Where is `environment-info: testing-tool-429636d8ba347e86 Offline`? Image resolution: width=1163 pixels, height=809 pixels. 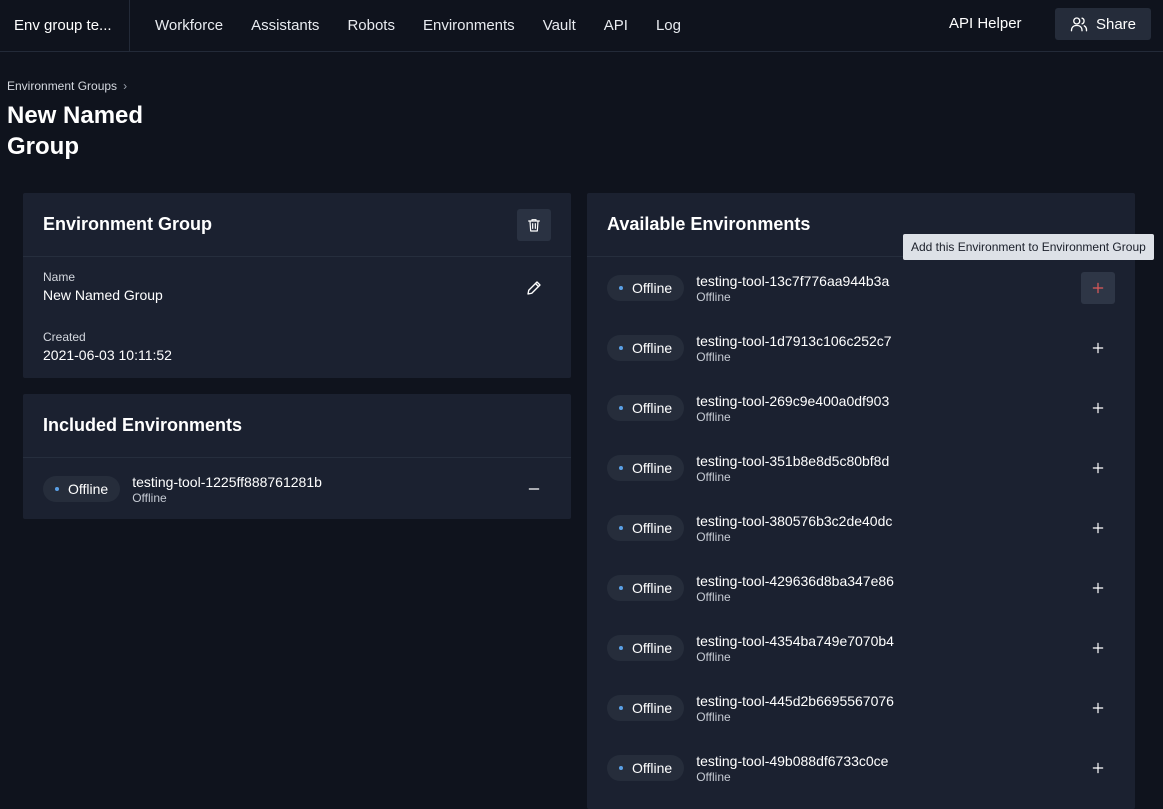 environment-info: testing-tool-429636d8ba347e86 Offline is located at coordinates (795, 588).